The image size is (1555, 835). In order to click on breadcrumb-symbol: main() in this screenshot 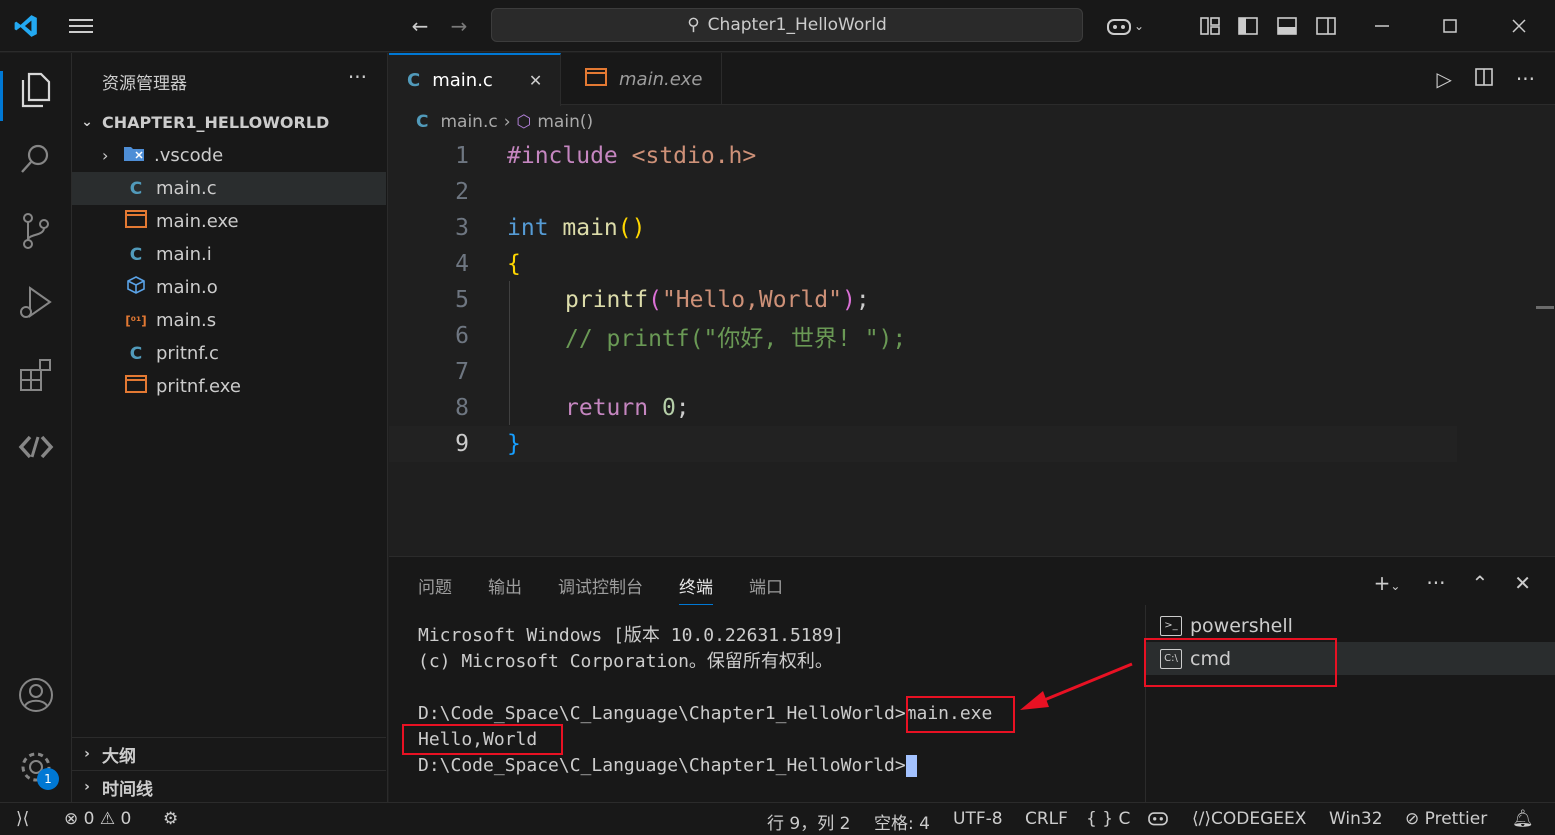, I will do `click(565, 122)`.